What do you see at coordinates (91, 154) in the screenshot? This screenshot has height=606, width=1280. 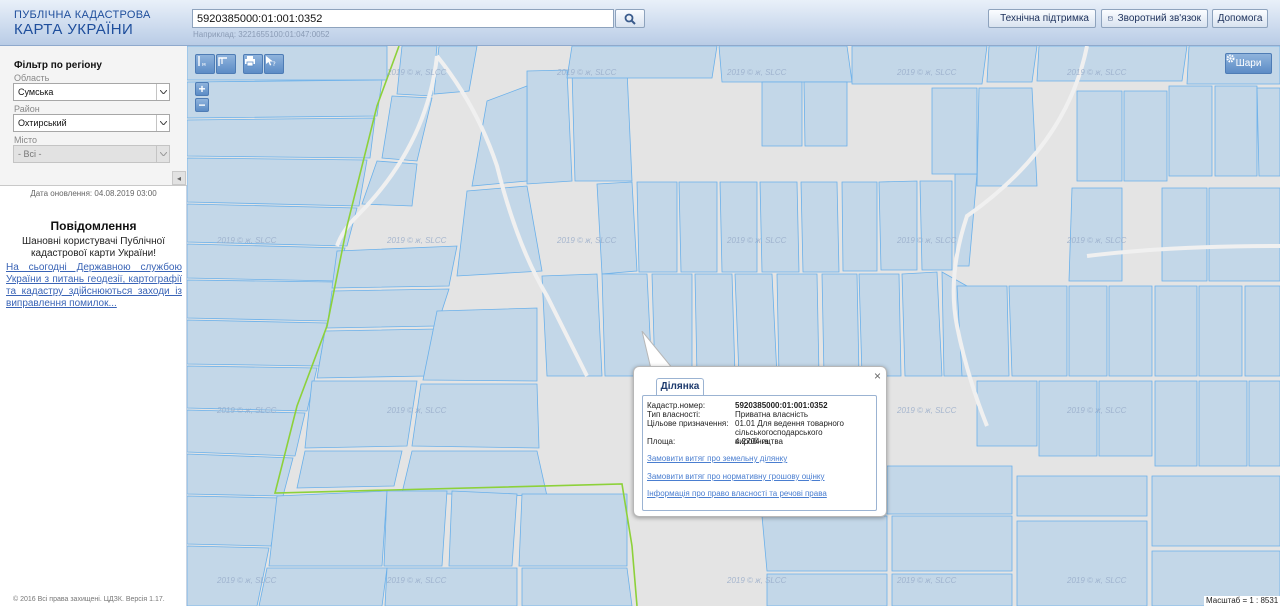 I see `city-select: - Всі -` at bounding box center [91, 154].